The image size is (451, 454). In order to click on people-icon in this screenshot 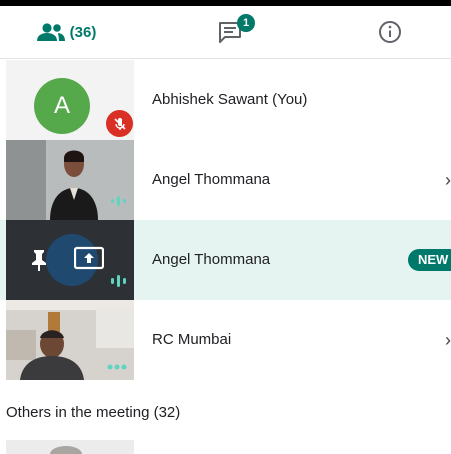, I will do `click(50, 32)`.